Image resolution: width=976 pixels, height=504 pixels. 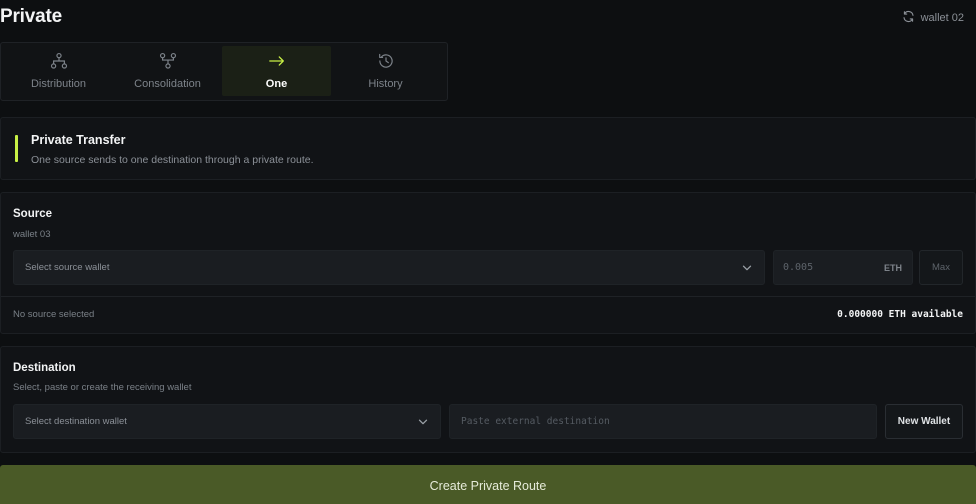 What do you see at coordinates (276, 84) in the screenshot?
I see `tab-one-label: One` at bounding box center [276, 84].